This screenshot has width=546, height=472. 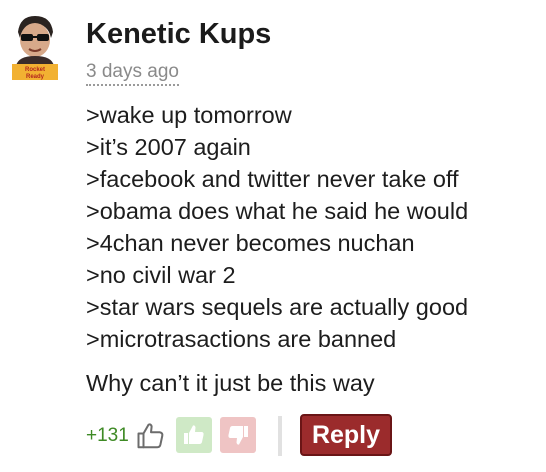 I want to click on reply-button: Reply, so click(x=346, y=435).